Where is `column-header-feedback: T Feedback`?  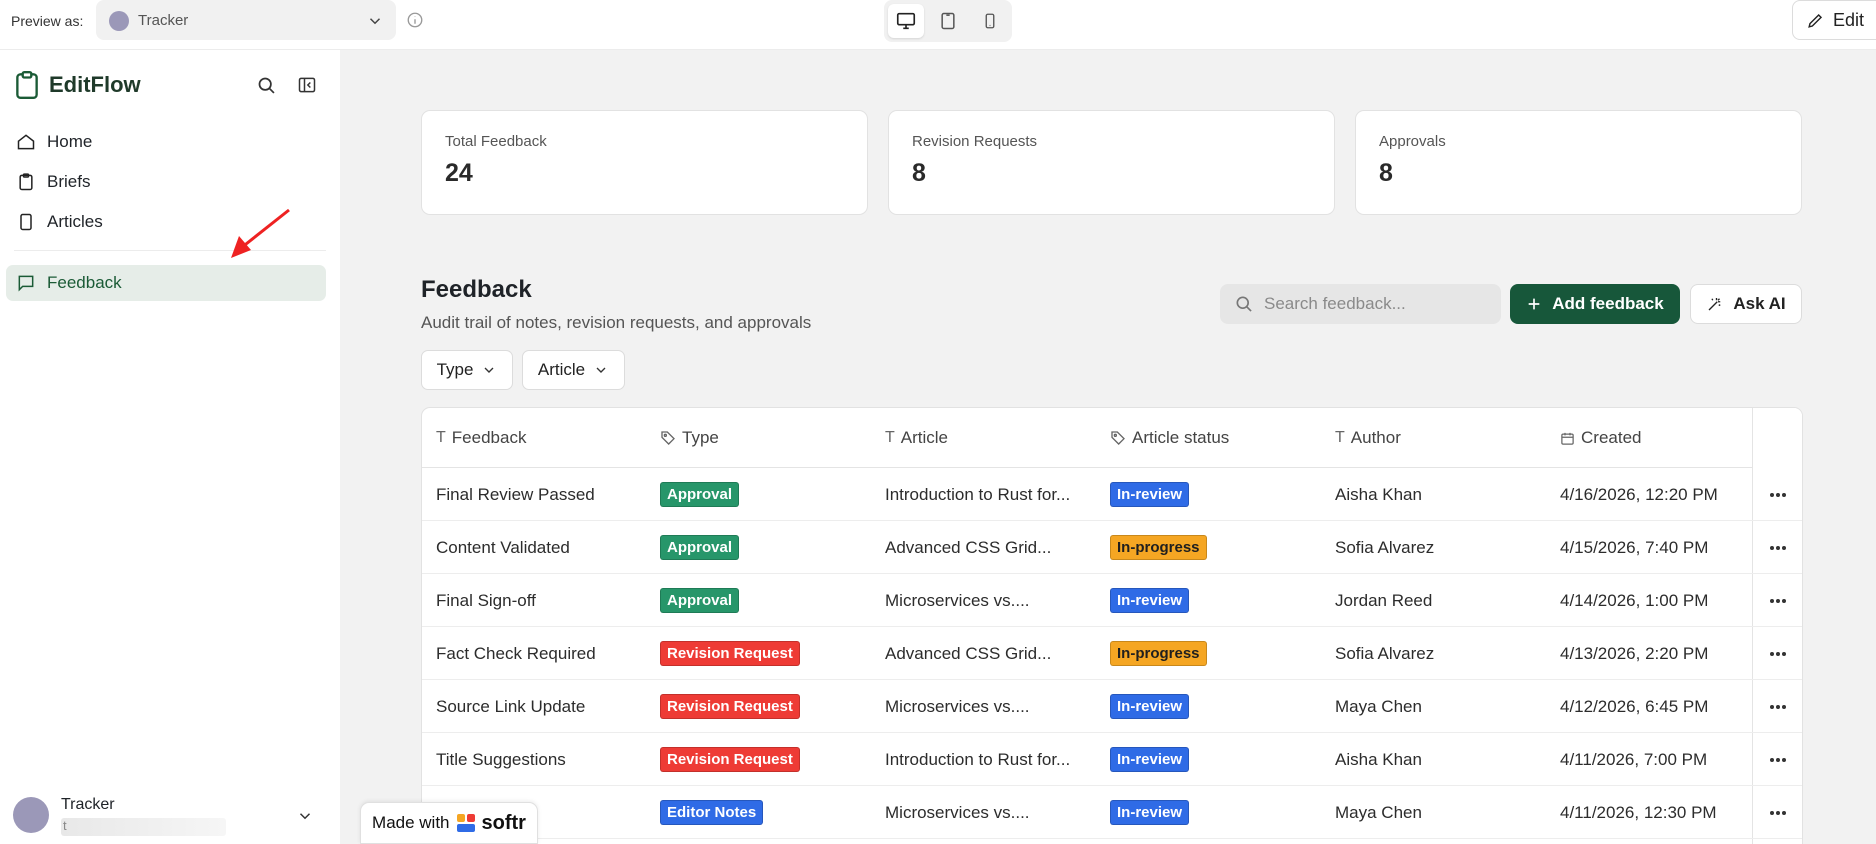
column-header-feedback: T Feedback is located at coordinates (481, 438).